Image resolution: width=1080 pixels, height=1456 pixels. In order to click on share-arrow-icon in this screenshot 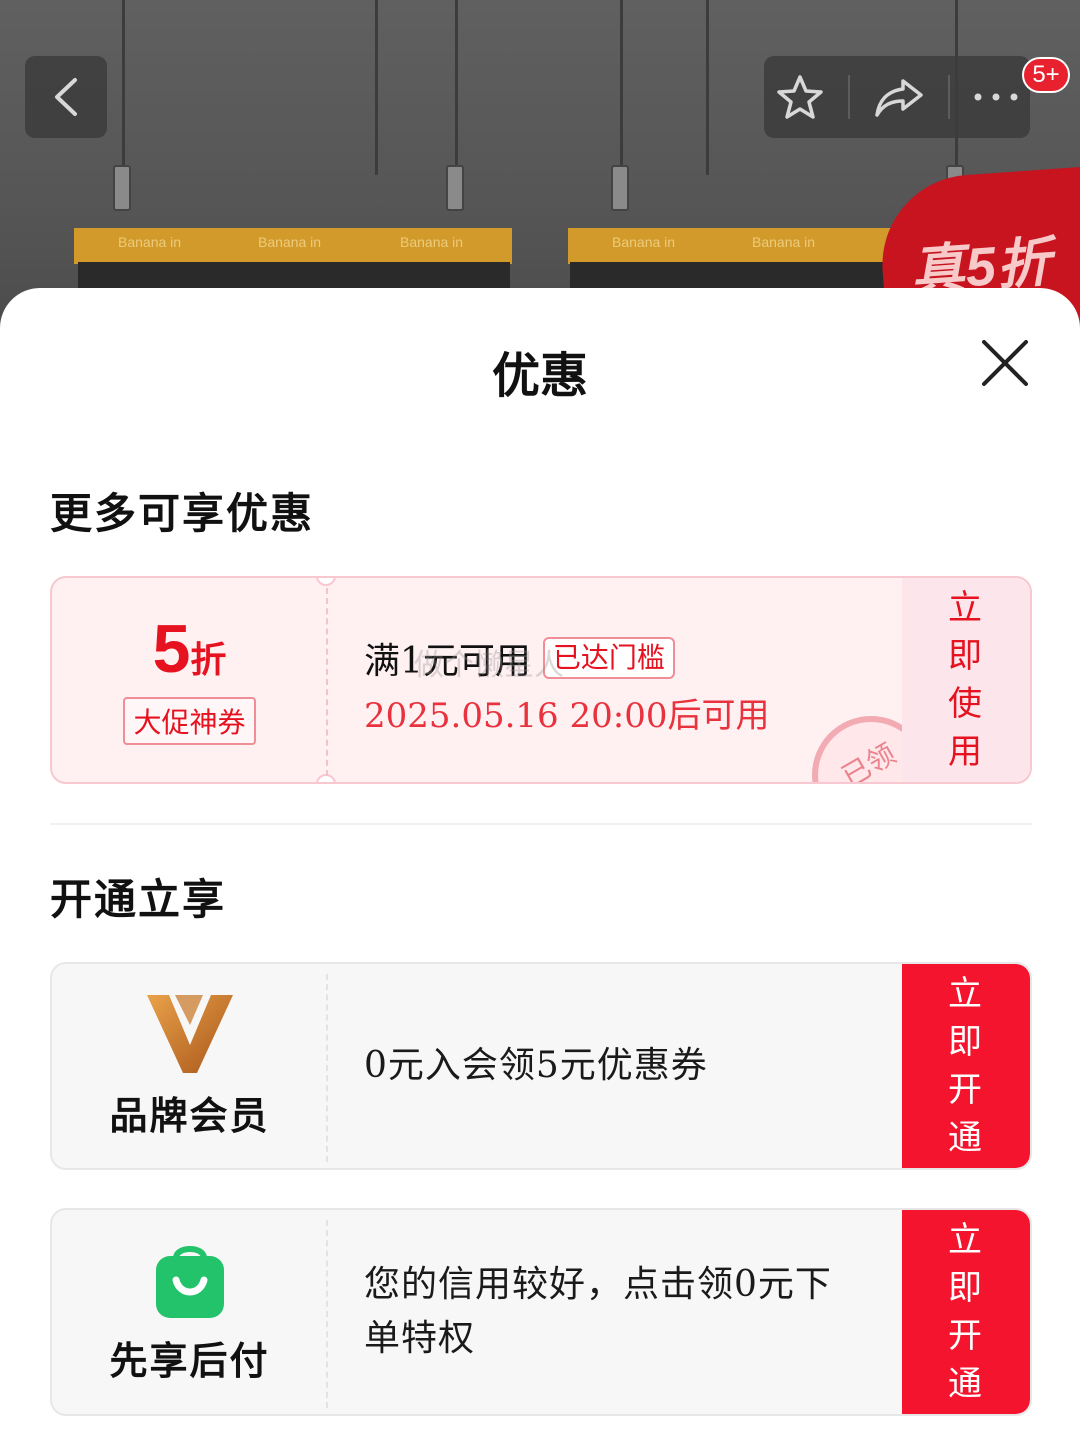, I will do `click(899, 98)`.